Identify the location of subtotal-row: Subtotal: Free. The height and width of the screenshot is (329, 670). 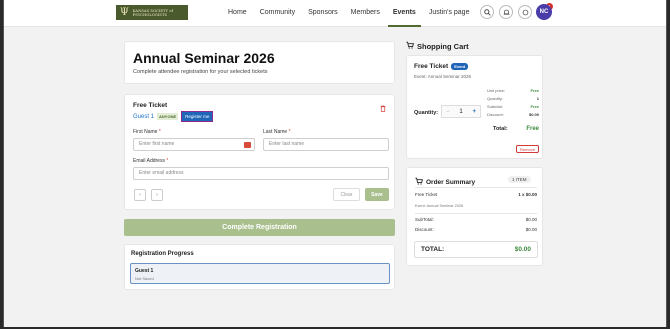
(513, 106).